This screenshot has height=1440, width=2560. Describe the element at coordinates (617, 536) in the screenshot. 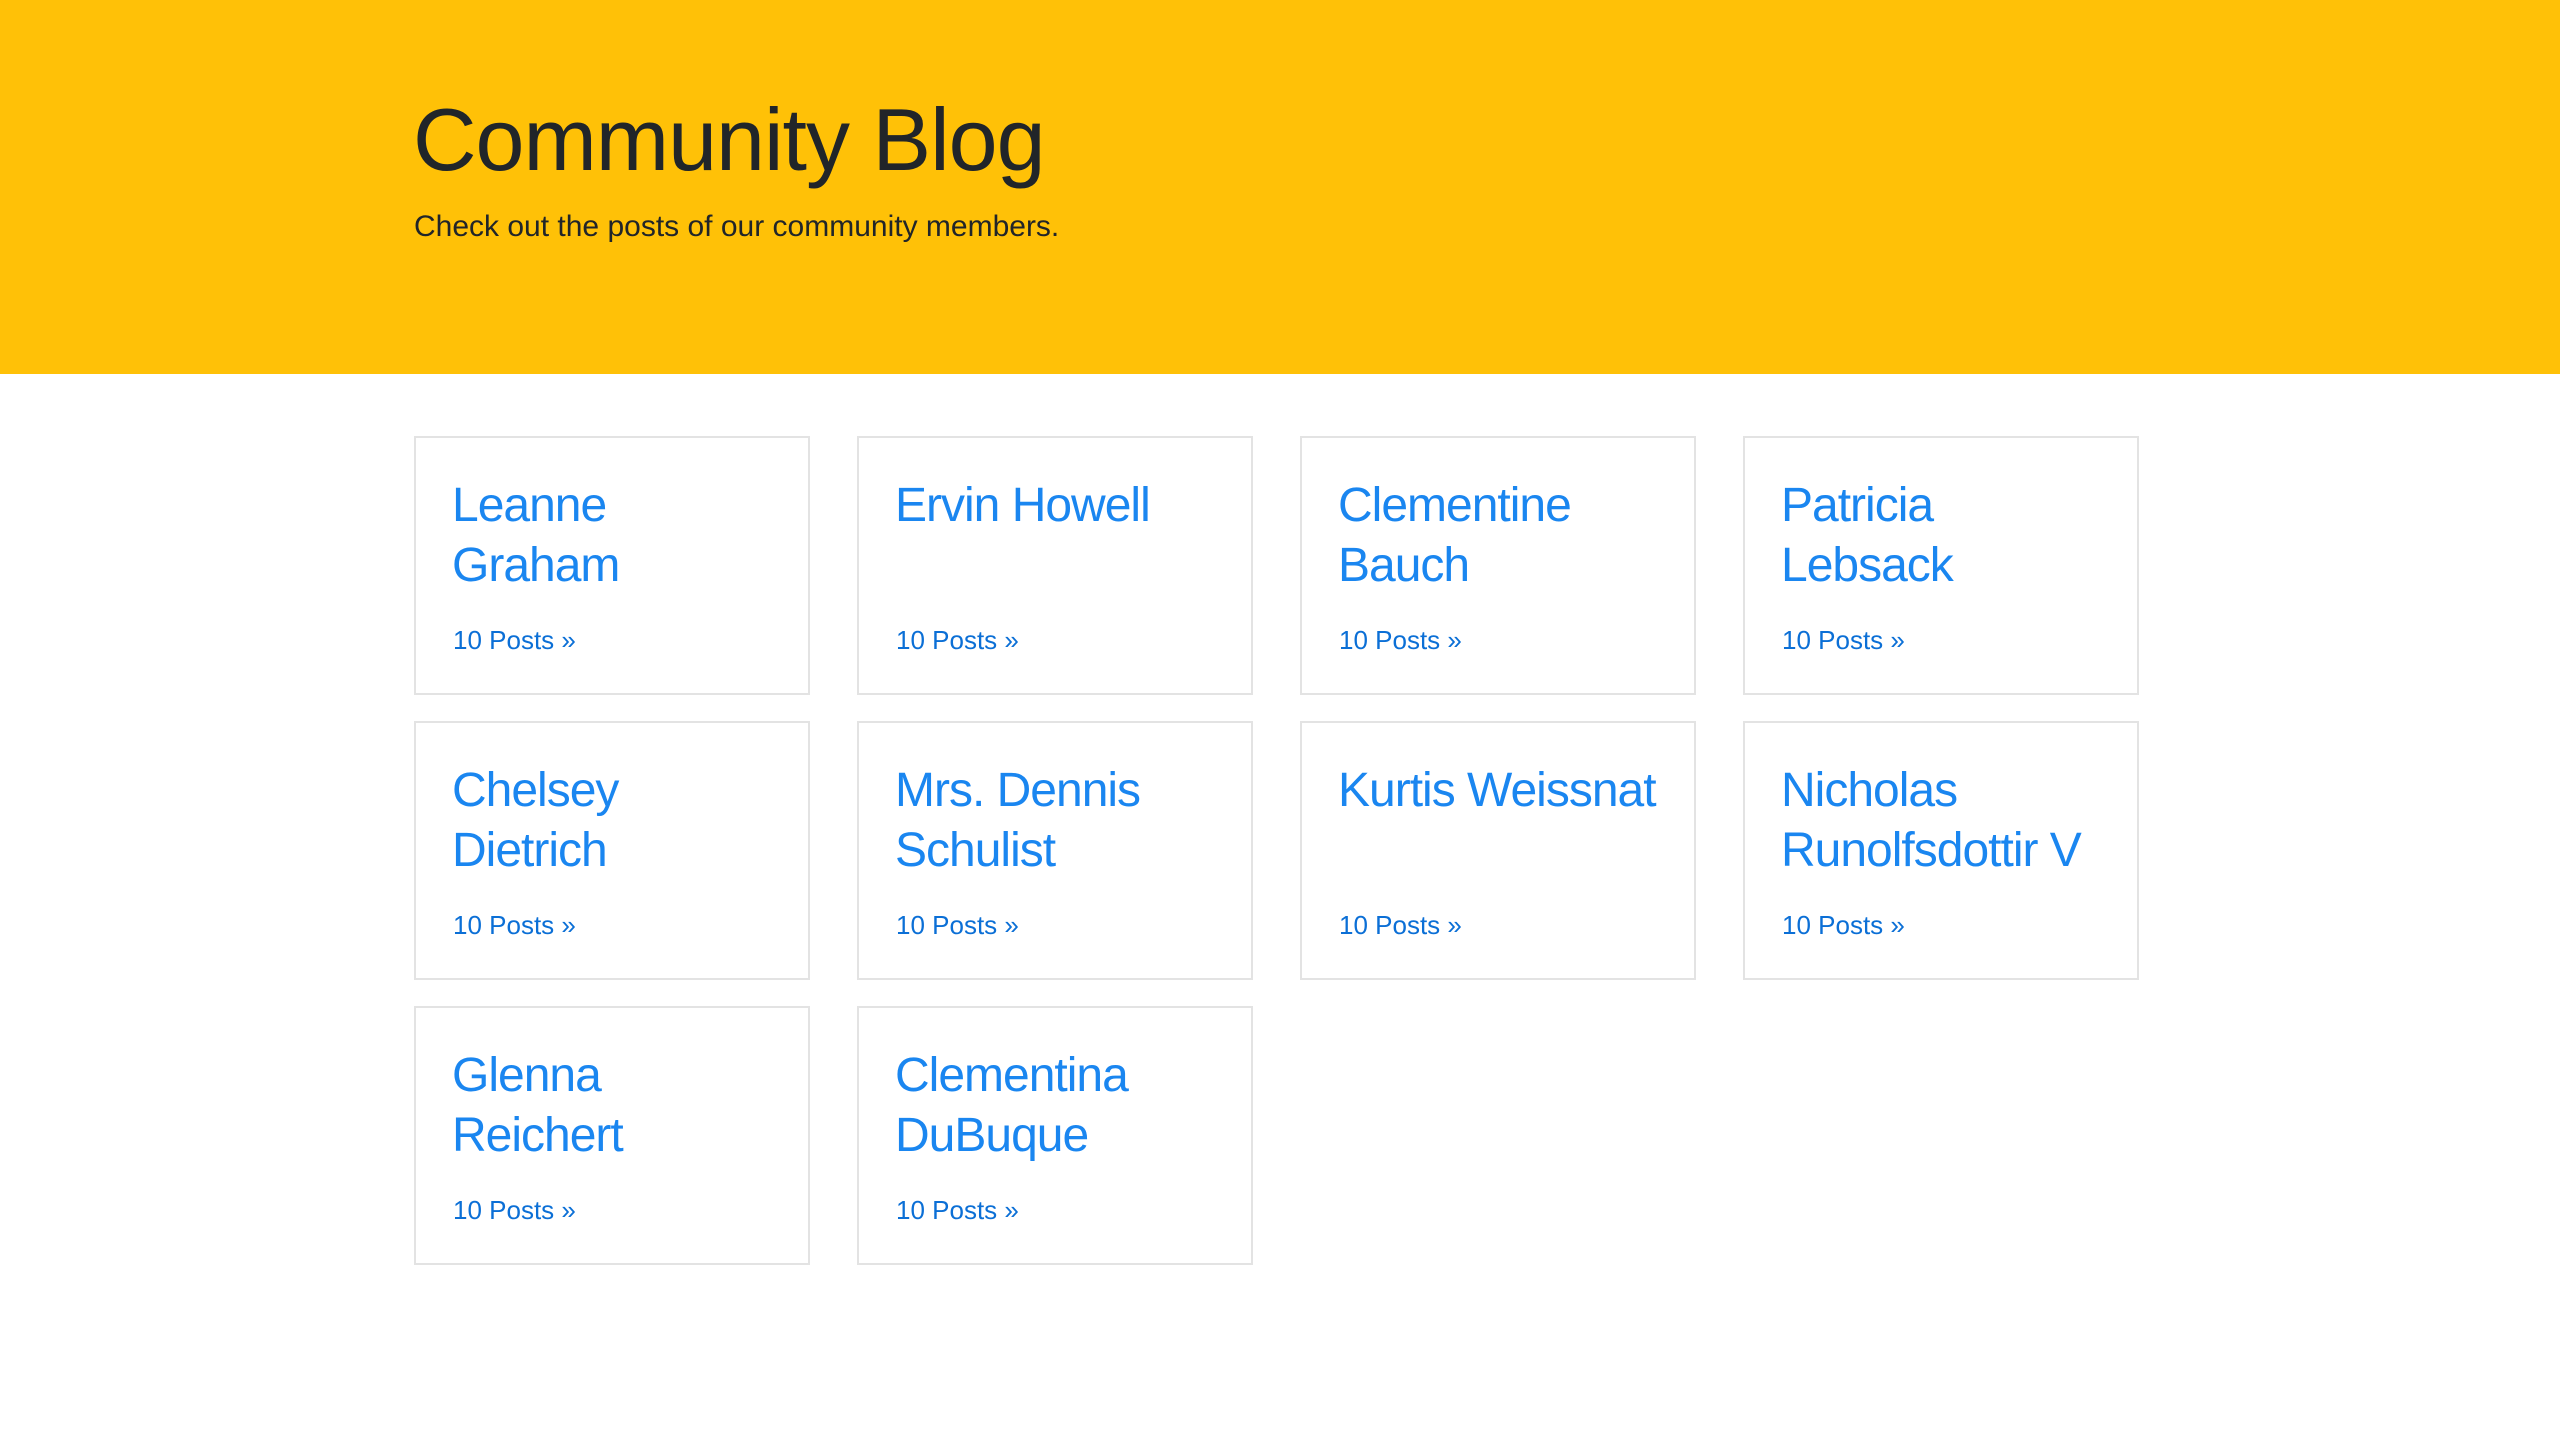

I see `author-name: Leanne Graham` at that location.